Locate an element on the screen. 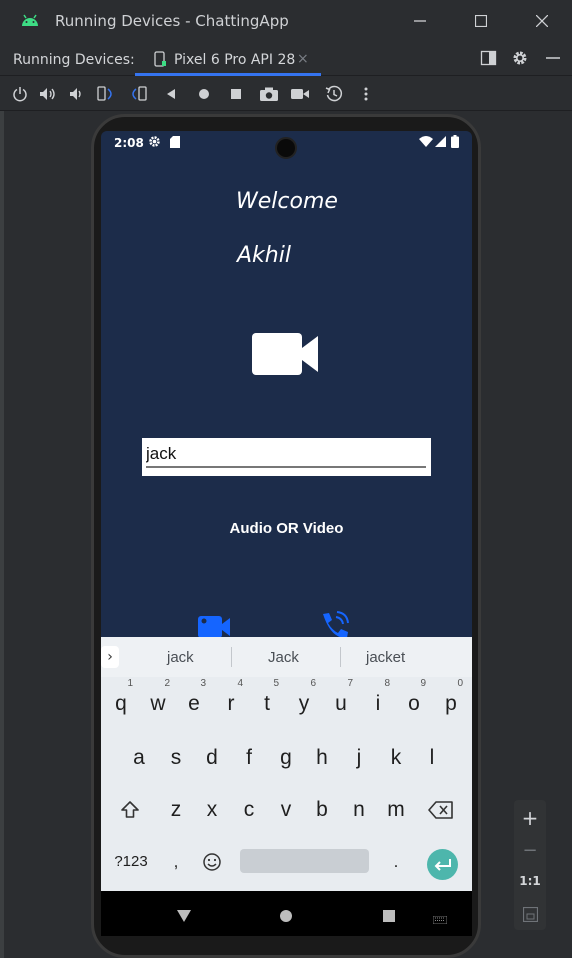 The height and width of the screenshot is (958, 572). keyboard-switch-icon is located at coordinates (440, 918).